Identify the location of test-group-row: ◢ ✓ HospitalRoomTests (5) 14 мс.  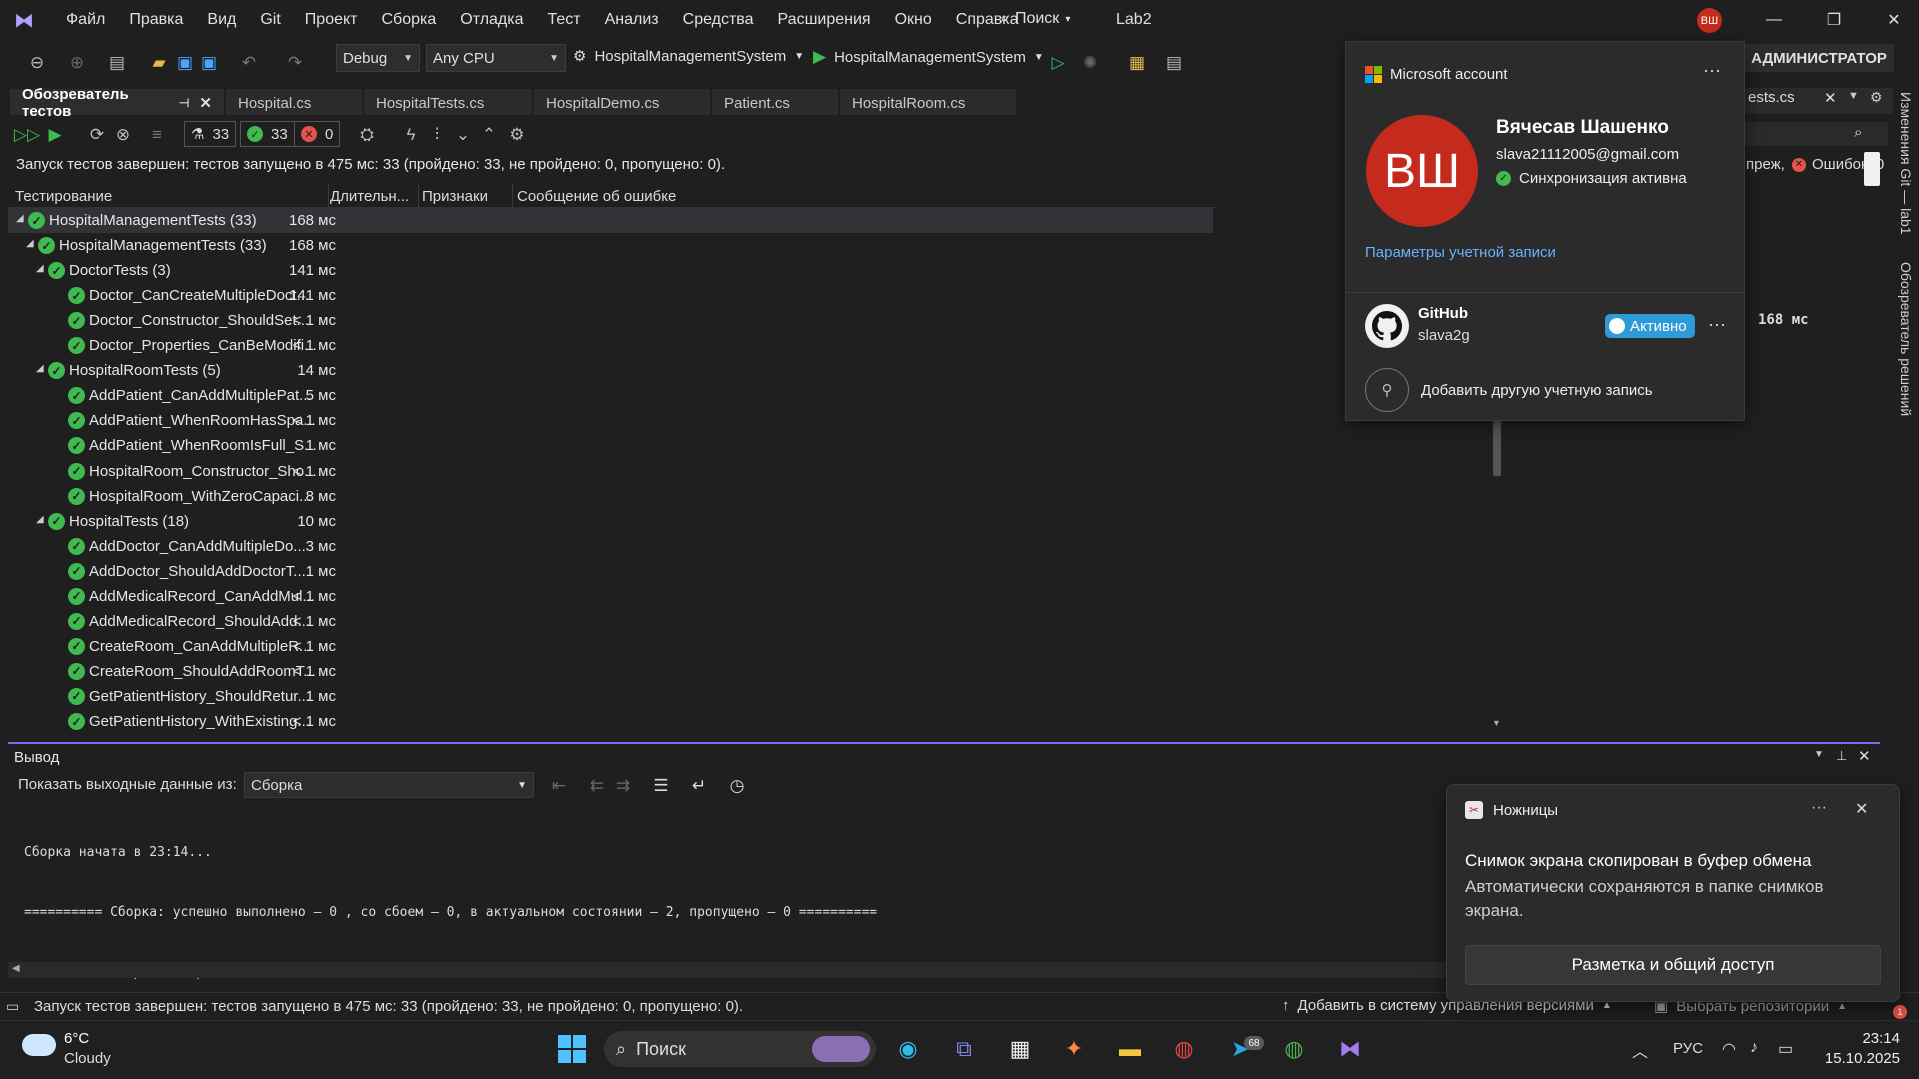
(610, 370).